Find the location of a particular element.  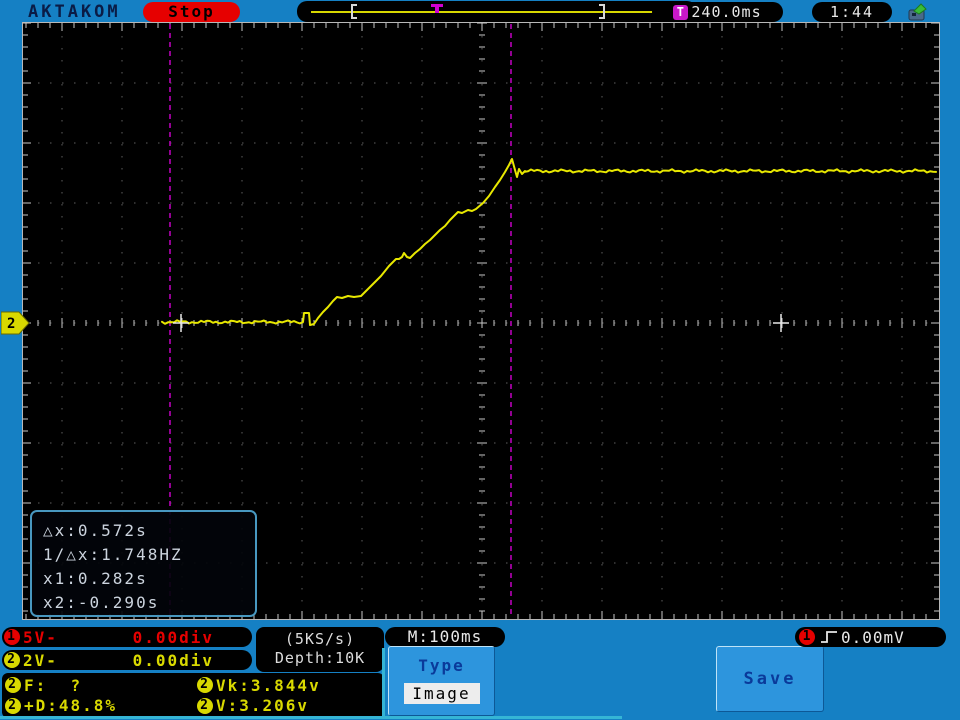

trigger-level-value: 0.00mV is located at coordinates (873, 637).